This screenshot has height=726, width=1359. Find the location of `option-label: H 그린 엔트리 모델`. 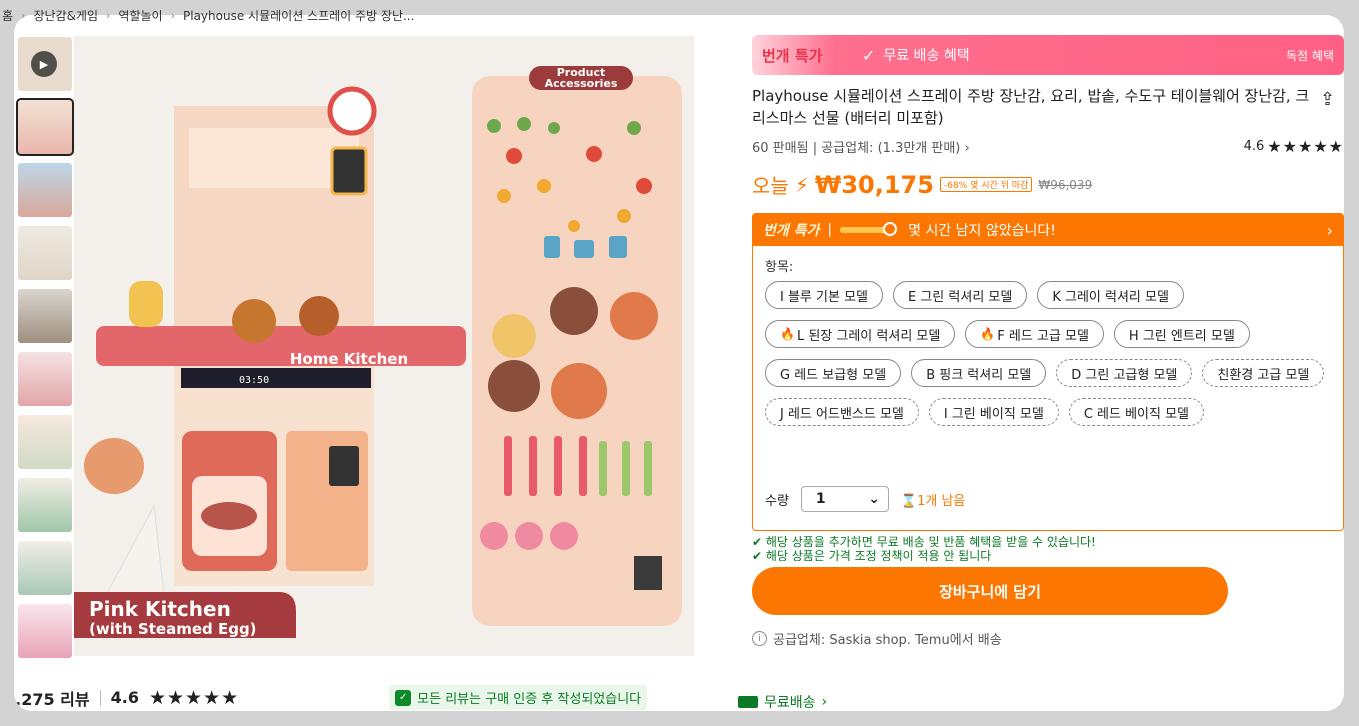

option-label: H 그린 엔트리 모델 is located at coordinates (1181, 336).